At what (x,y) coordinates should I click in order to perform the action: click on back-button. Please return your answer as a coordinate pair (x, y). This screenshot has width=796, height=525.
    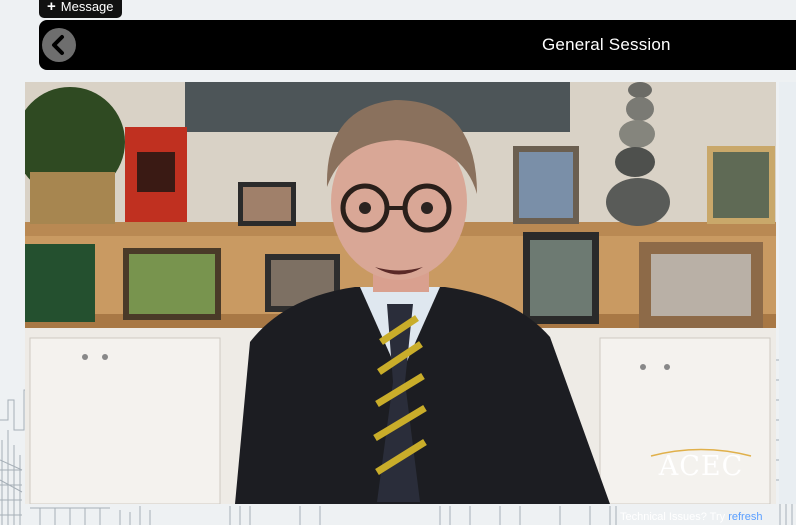
    Looking at the image, I should click on (59, 45).